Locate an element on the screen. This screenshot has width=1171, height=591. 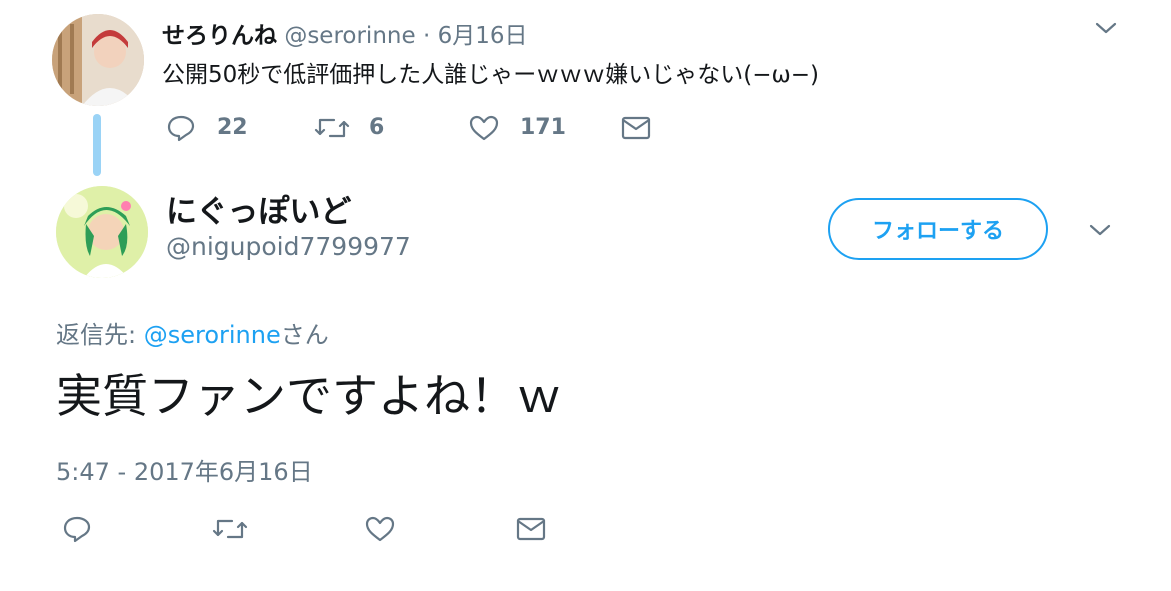
thread-line is located at coordinates (97, 145).